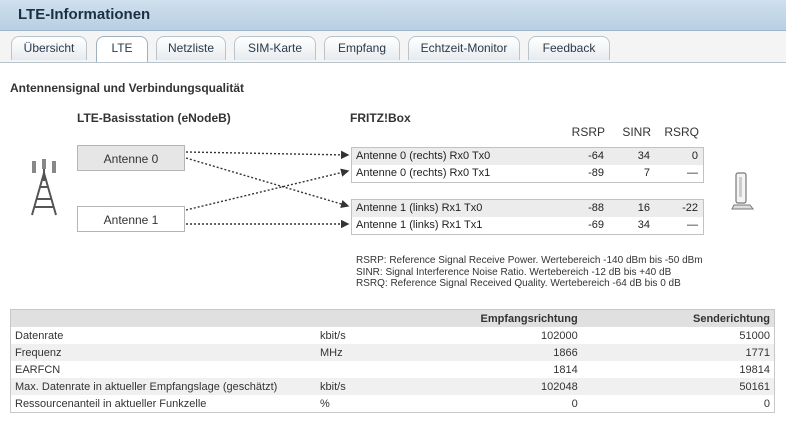 Image resolution: width=786 pixels, height=432 pixels. I want to click on row-unit: MHz, so click(356, 352).